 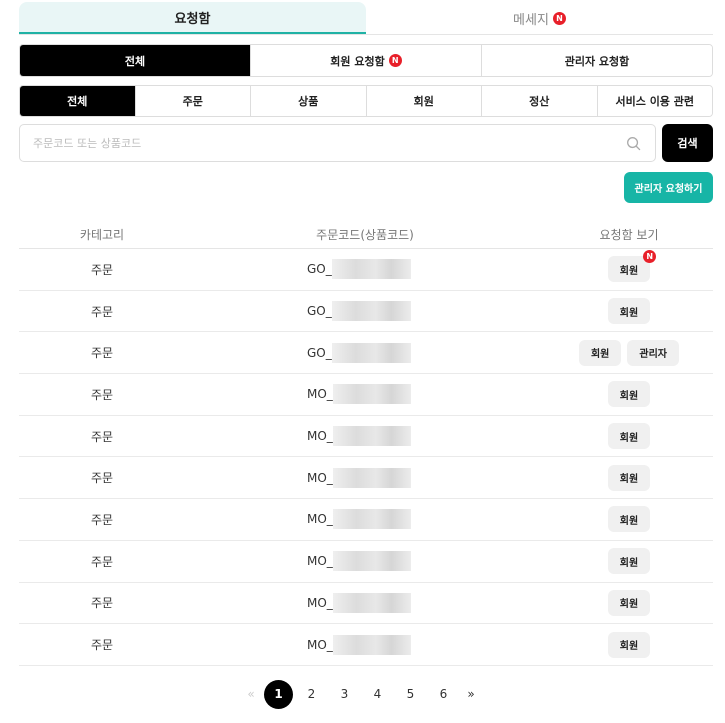 What do you see at coordinates (668, 187) in the screenshot?
I see `admin-request-button: 관리자 요청하기` at bounding box center [668, 187].